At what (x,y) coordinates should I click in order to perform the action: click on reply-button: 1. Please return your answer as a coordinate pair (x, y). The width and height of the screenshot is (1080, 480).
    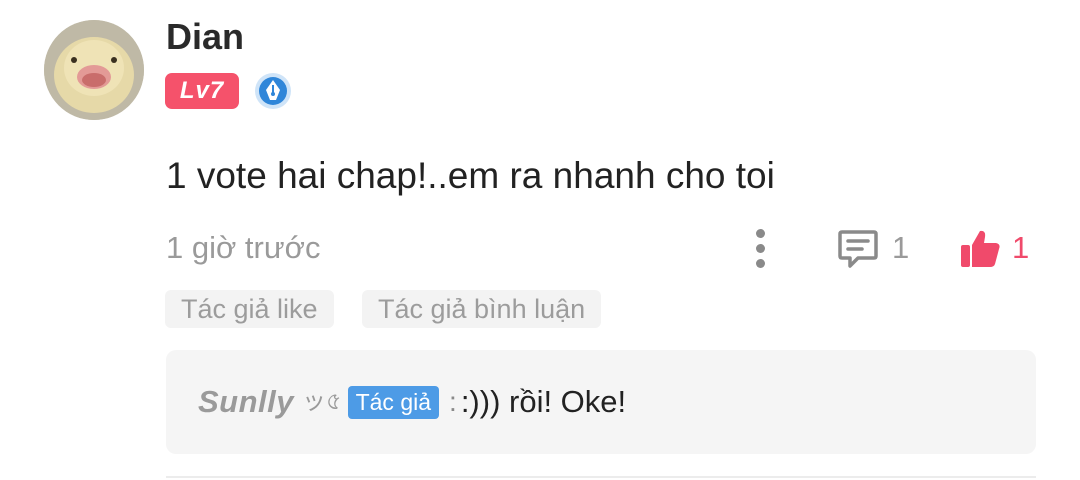
    Looking at the image, I should click on (872, 248).